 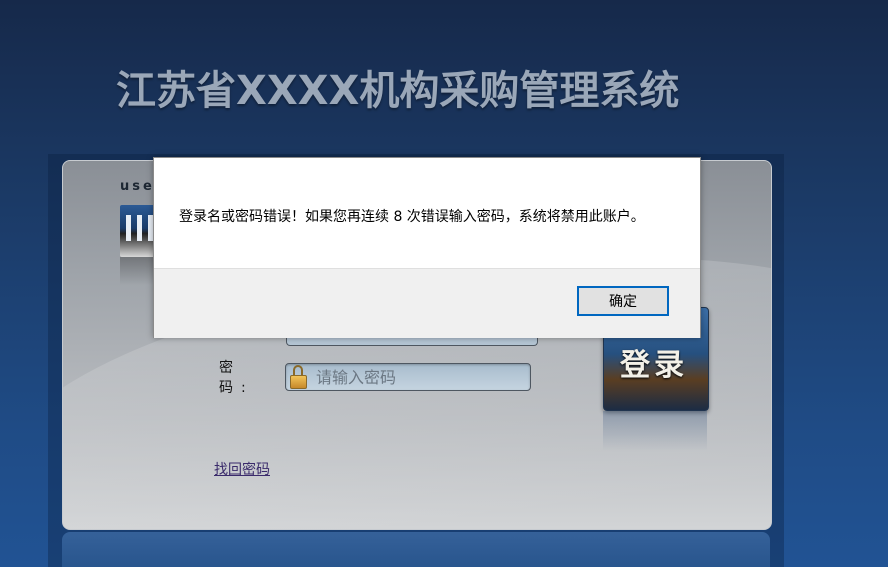 I want to click on password-row: 密 码:, so click(x=375, y=378).